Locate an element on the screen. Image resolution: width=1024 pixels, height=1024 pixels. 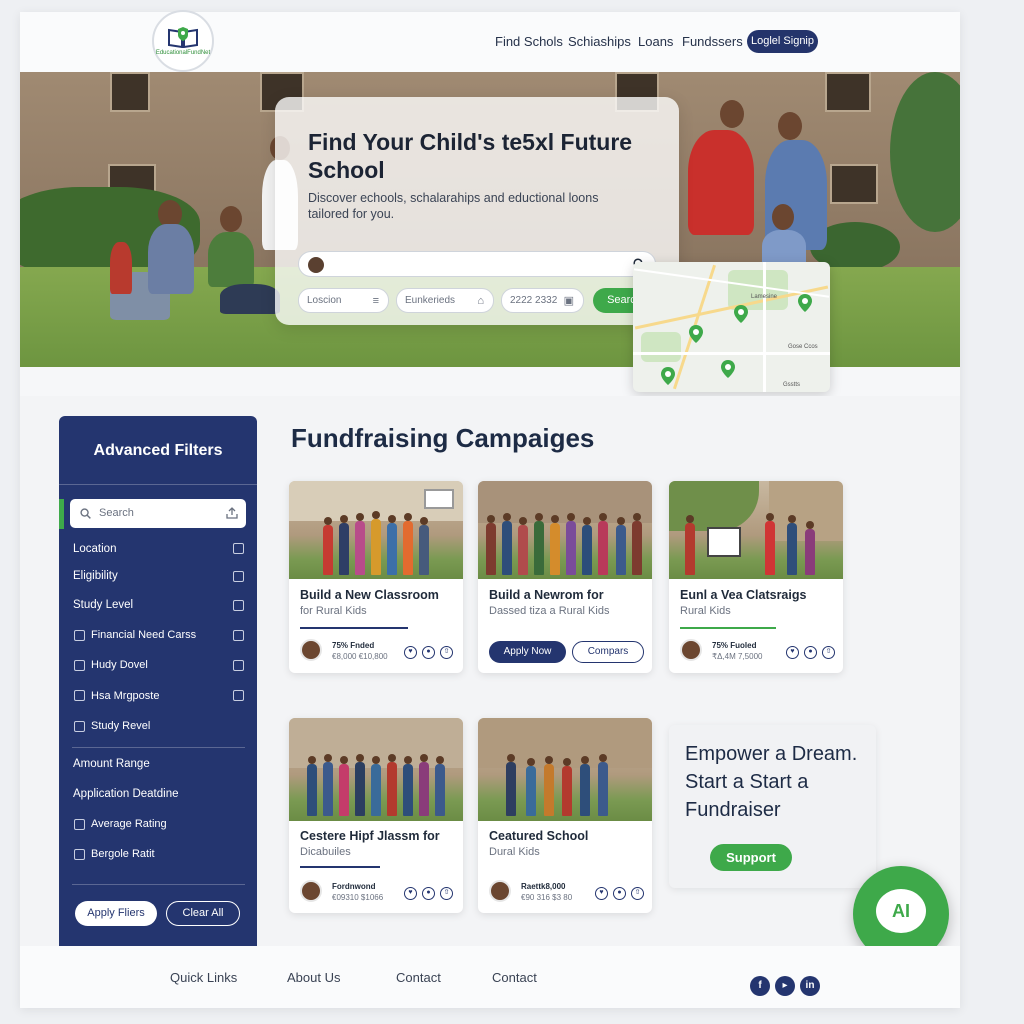
campaign-subtitle: Dassed tiza a Rural Kids is located at coordinates (549, 611).